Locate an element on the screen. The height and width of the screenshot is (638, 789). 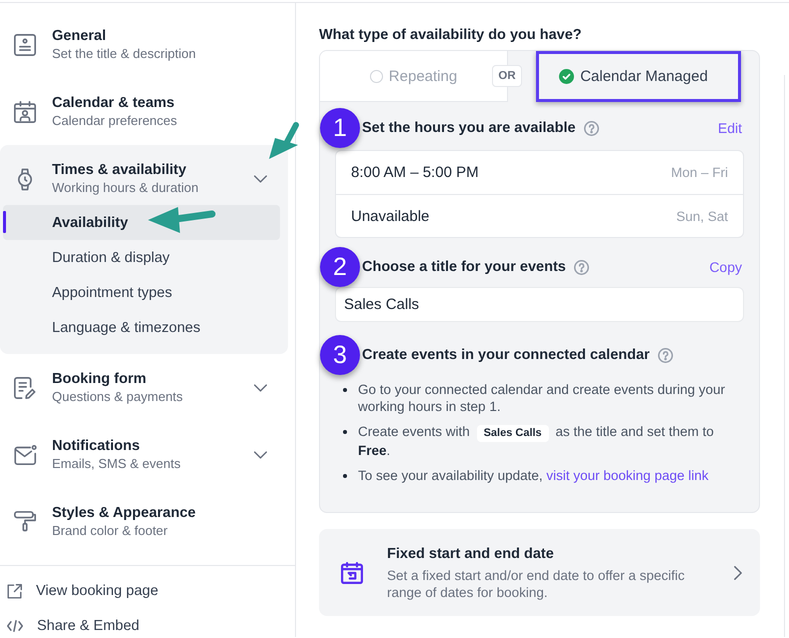
sidebar-item: Calendar & teams Calendar preferences is located at coordinates (144, 111).